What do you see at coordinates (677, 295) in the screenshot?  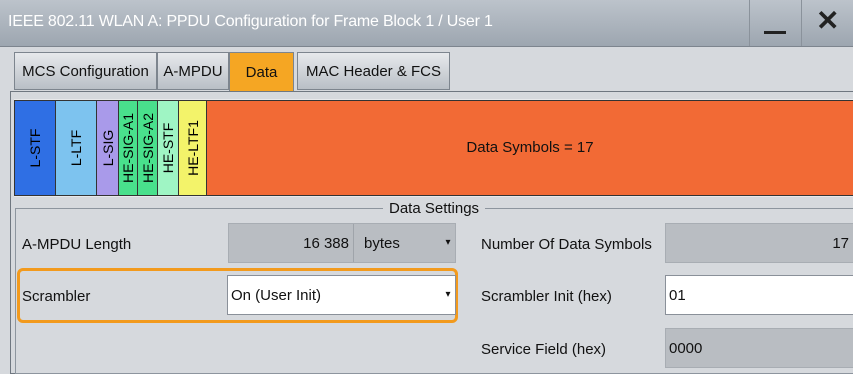 I see `scrambler-init-value: 01` at bounding box center [677, 295].